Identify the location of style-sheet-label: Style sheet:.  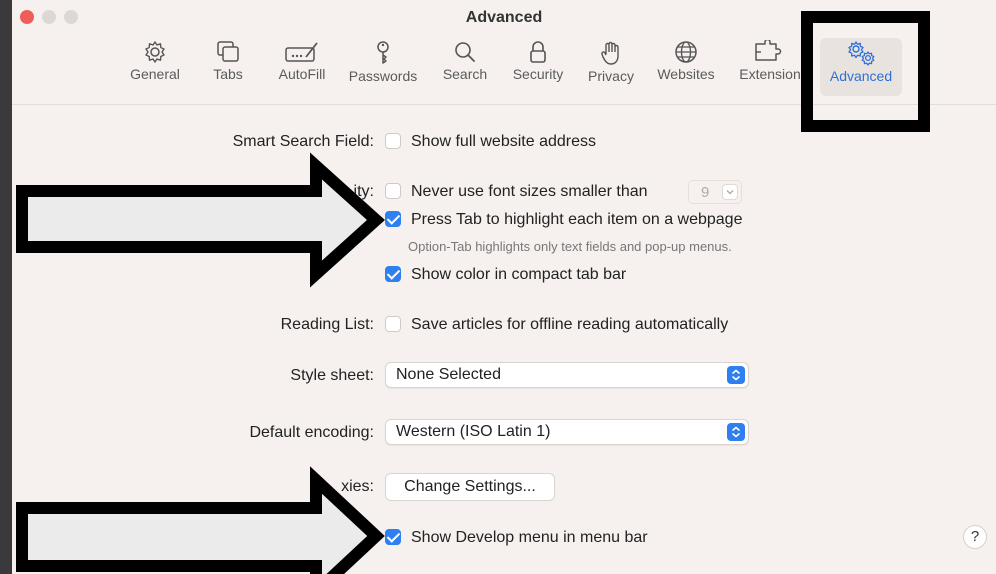
(332, 375).